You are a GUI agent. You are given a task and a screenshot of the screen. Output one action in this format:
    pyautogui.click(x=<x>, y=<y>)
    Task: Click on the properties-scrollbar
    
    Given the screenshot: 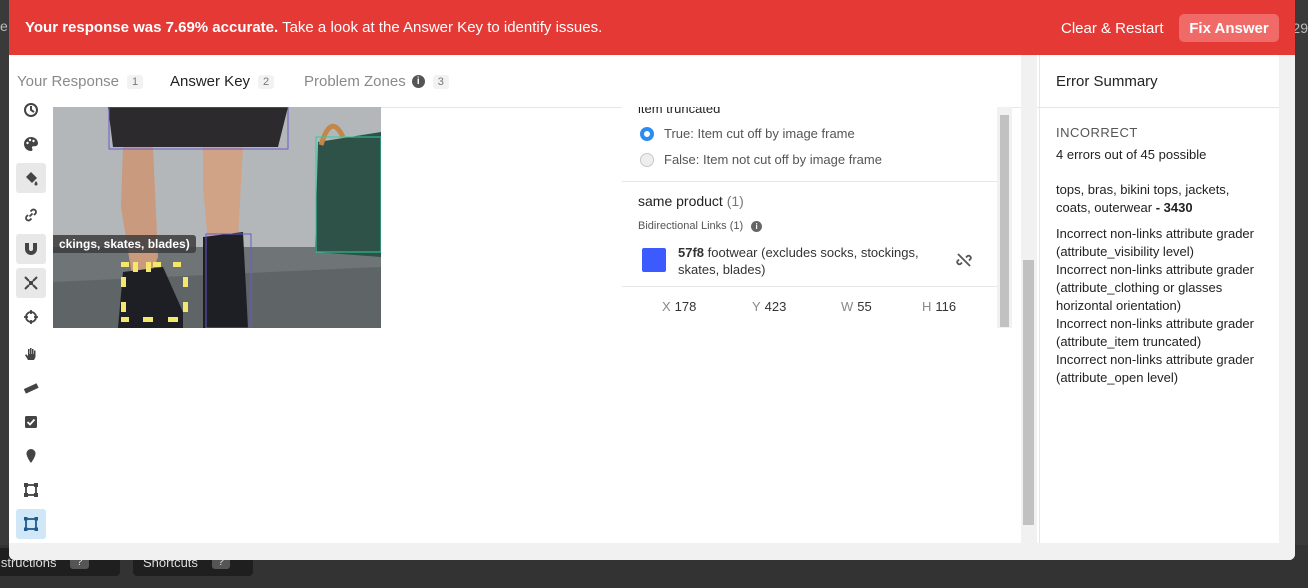 What is the action you would take?
    pyautogui.click(x=1004, y=217)
    